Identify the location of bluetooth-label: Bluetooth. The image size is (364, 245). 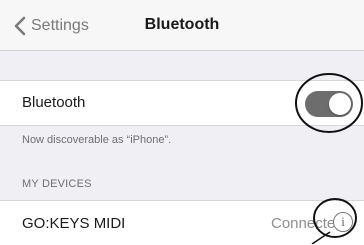
(54, 102).